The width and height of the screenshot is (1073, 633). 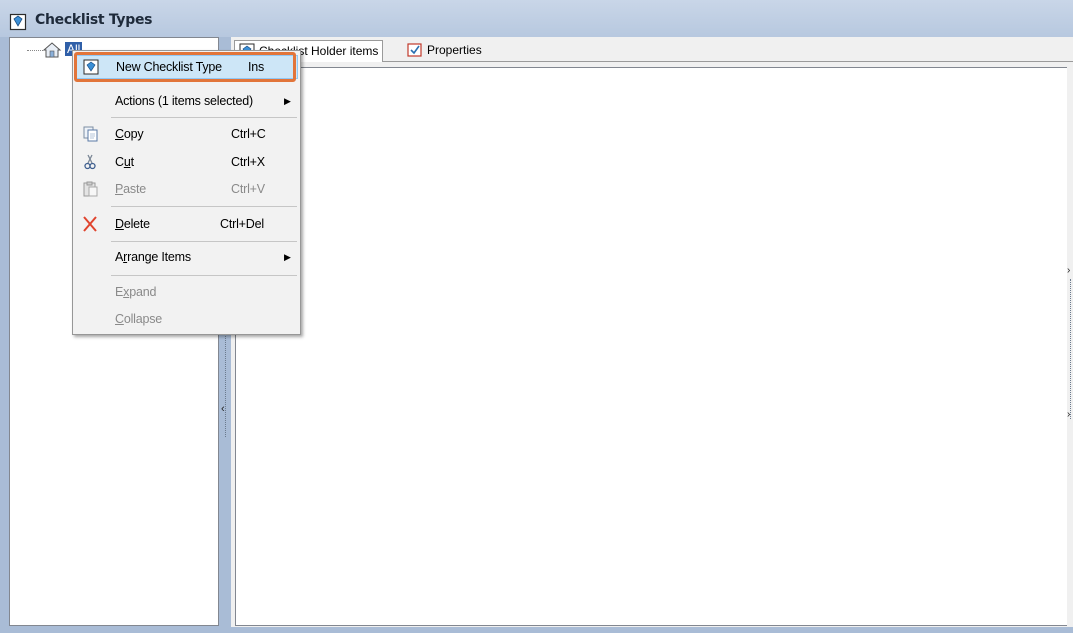 What do you see at coordinates (185, 224) in the screenshot?
I see `menu-item-delete: Delete Ctrl+Del` at bounding box center [185, 224].